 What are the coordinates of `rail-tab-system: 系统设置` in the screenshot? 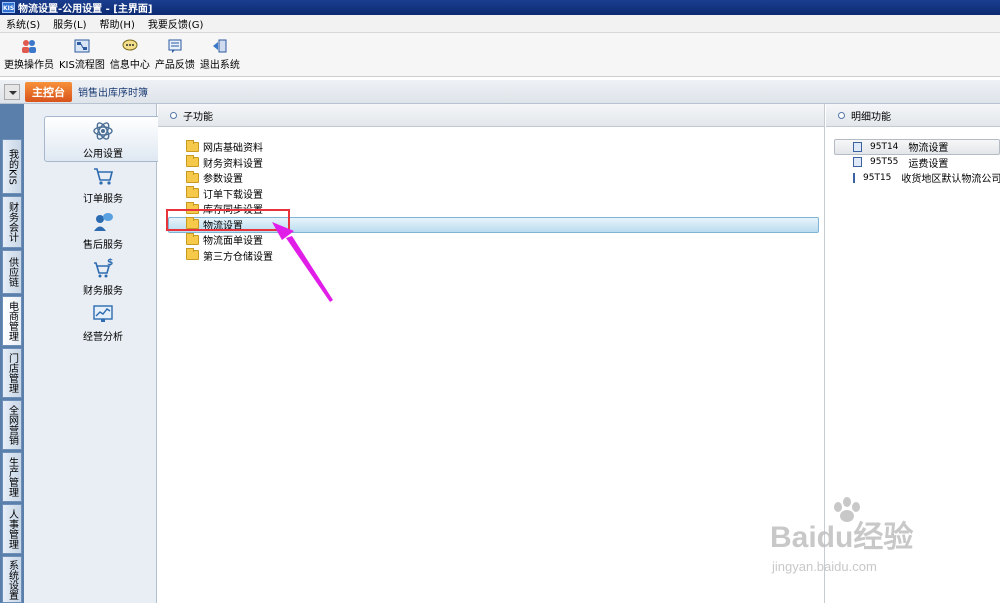 It's located at (12, 579).